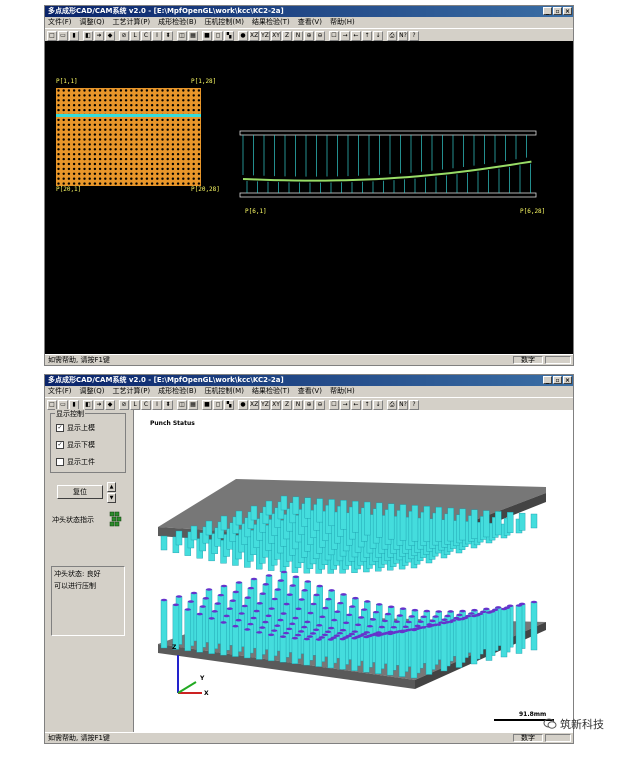 The image size is (628, 758). Describe the element at coordinates (60, 462) in the screenshot. I see `checkbox-box` at that location.